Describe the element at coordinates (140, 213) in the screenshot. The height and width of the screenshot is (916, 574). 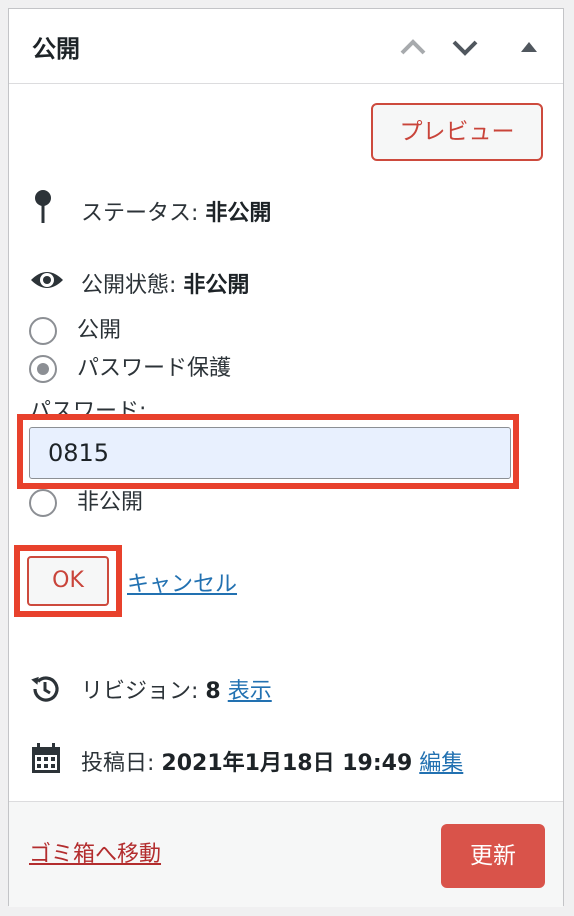
I see `status-label: ステータス:` at that location.